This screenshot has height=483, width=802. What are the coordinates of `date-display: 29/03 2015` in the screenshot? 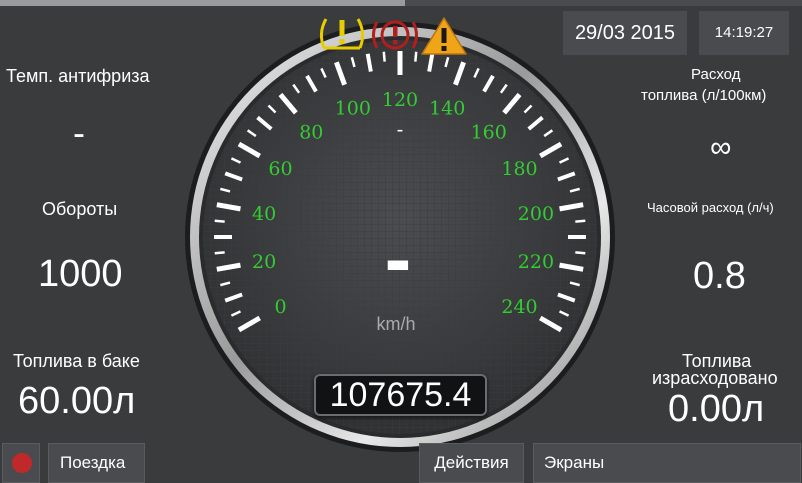 It's located at (625, 33).